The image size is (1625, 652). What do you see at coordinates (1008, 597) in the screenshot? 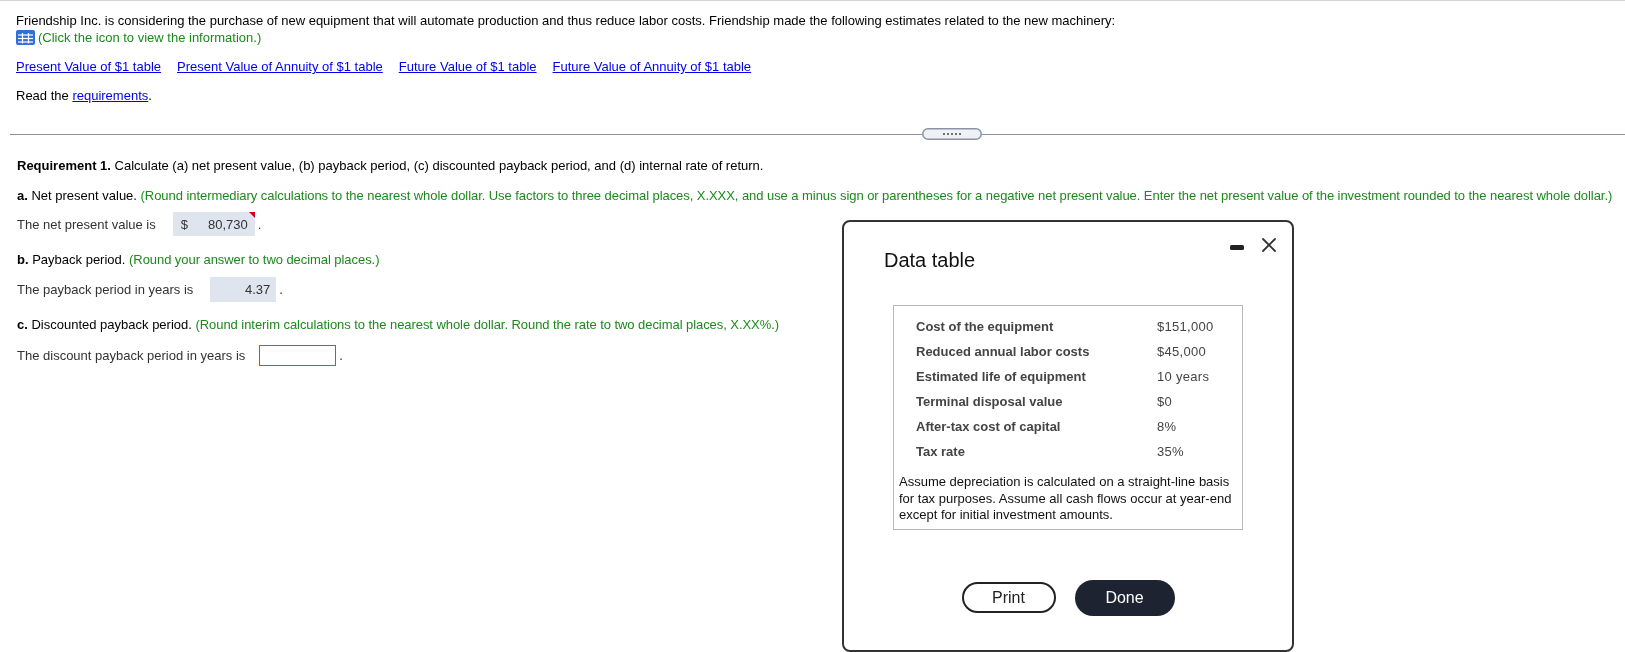
I see `dialog-button: Print` at bounding box center [1008, 597].